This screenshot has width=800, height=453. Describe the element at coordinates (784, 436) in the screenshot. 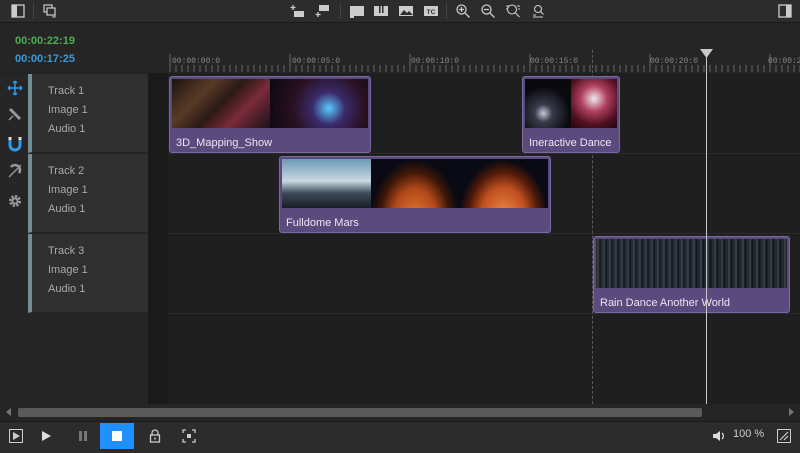

I see `expand-icon` at that location.